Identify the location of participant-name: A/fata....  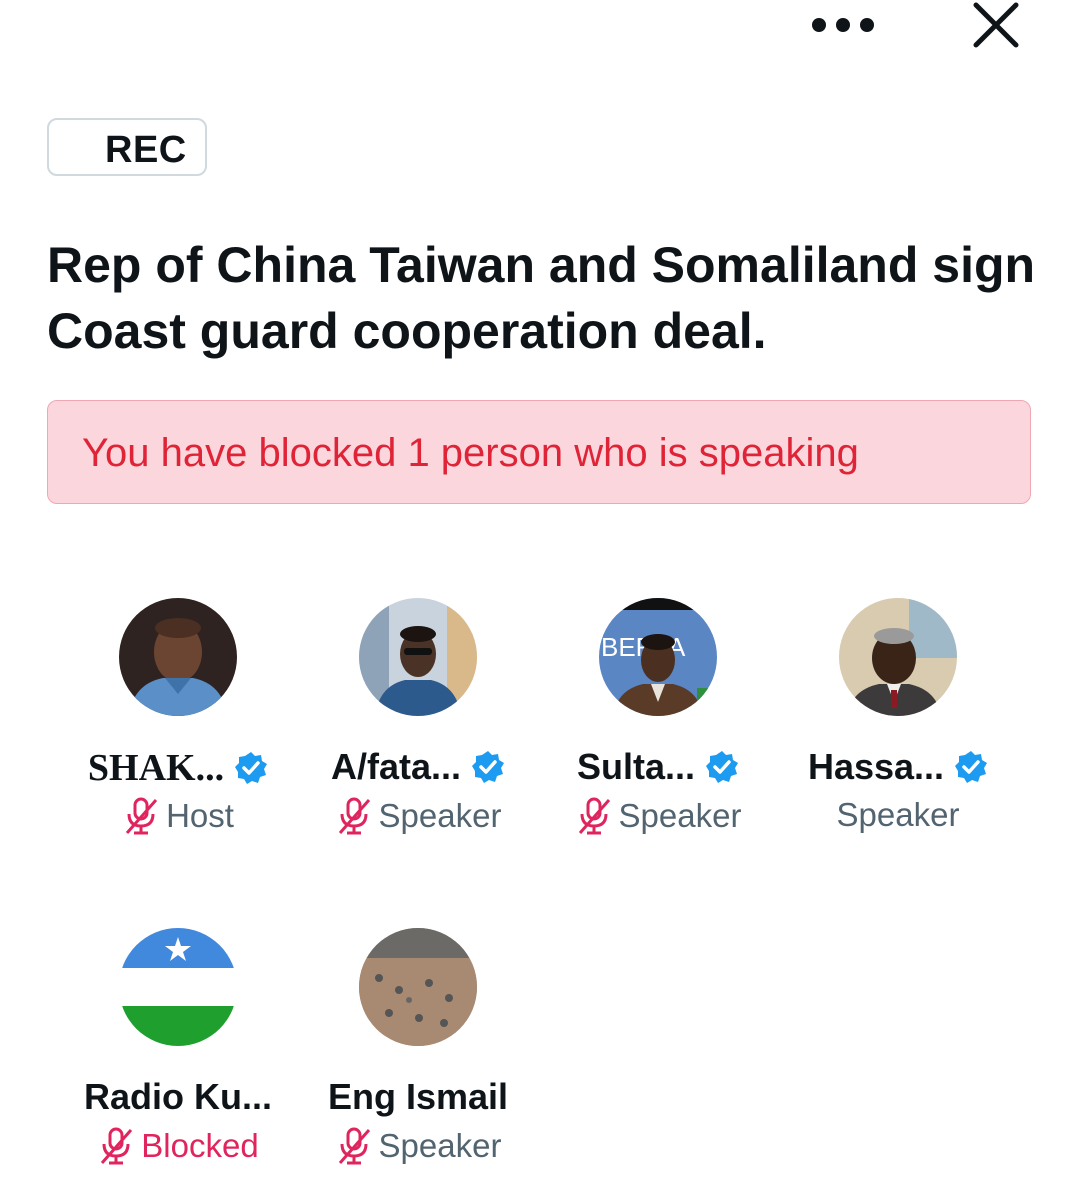
(396, 766).